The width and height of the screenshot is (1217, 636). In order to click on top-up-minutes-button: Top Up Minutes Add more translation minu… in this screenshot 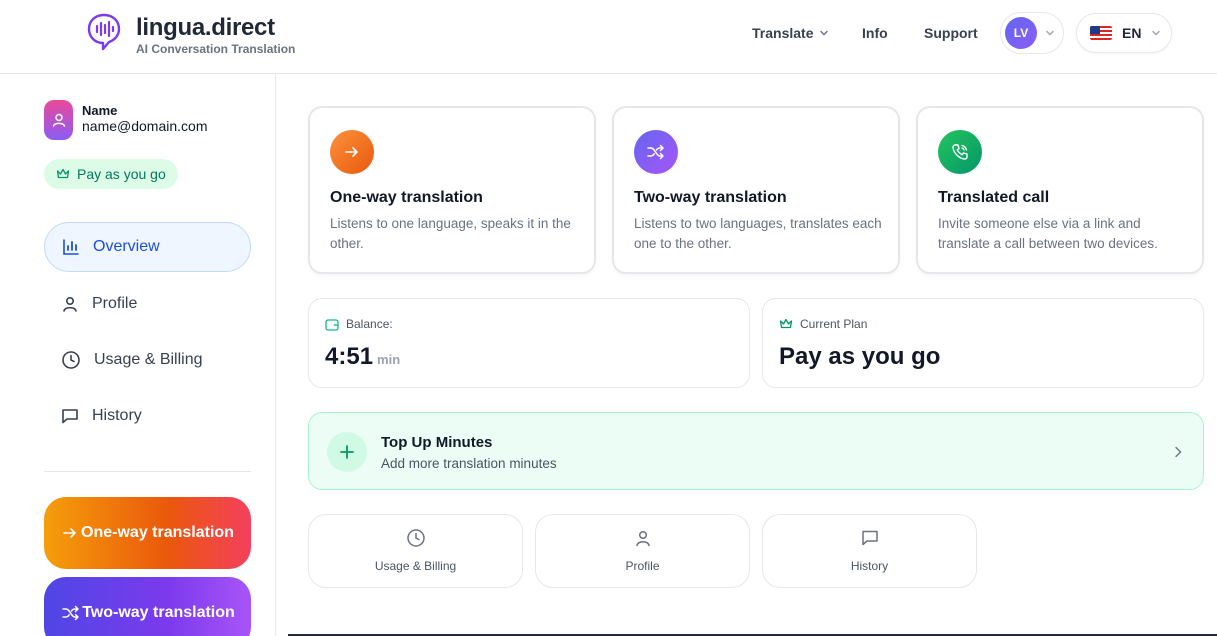, I will do `click(756, 451)`.